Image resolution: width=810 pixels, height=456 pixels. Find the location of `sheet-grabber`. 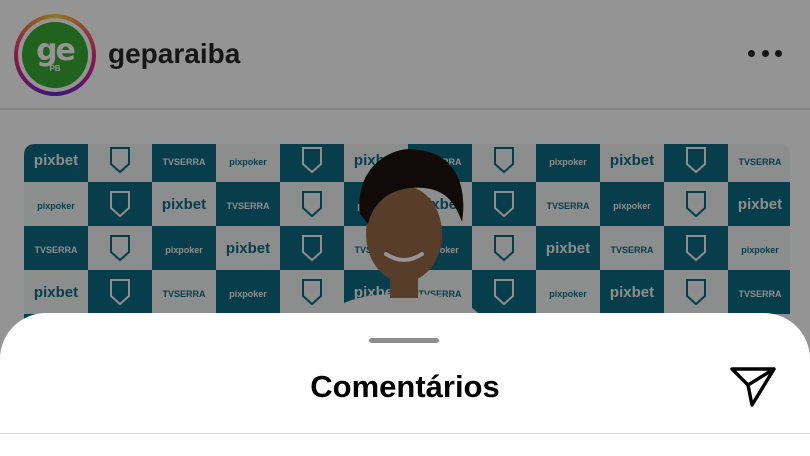

sheet-grabber is located at coordinates (404, 340).